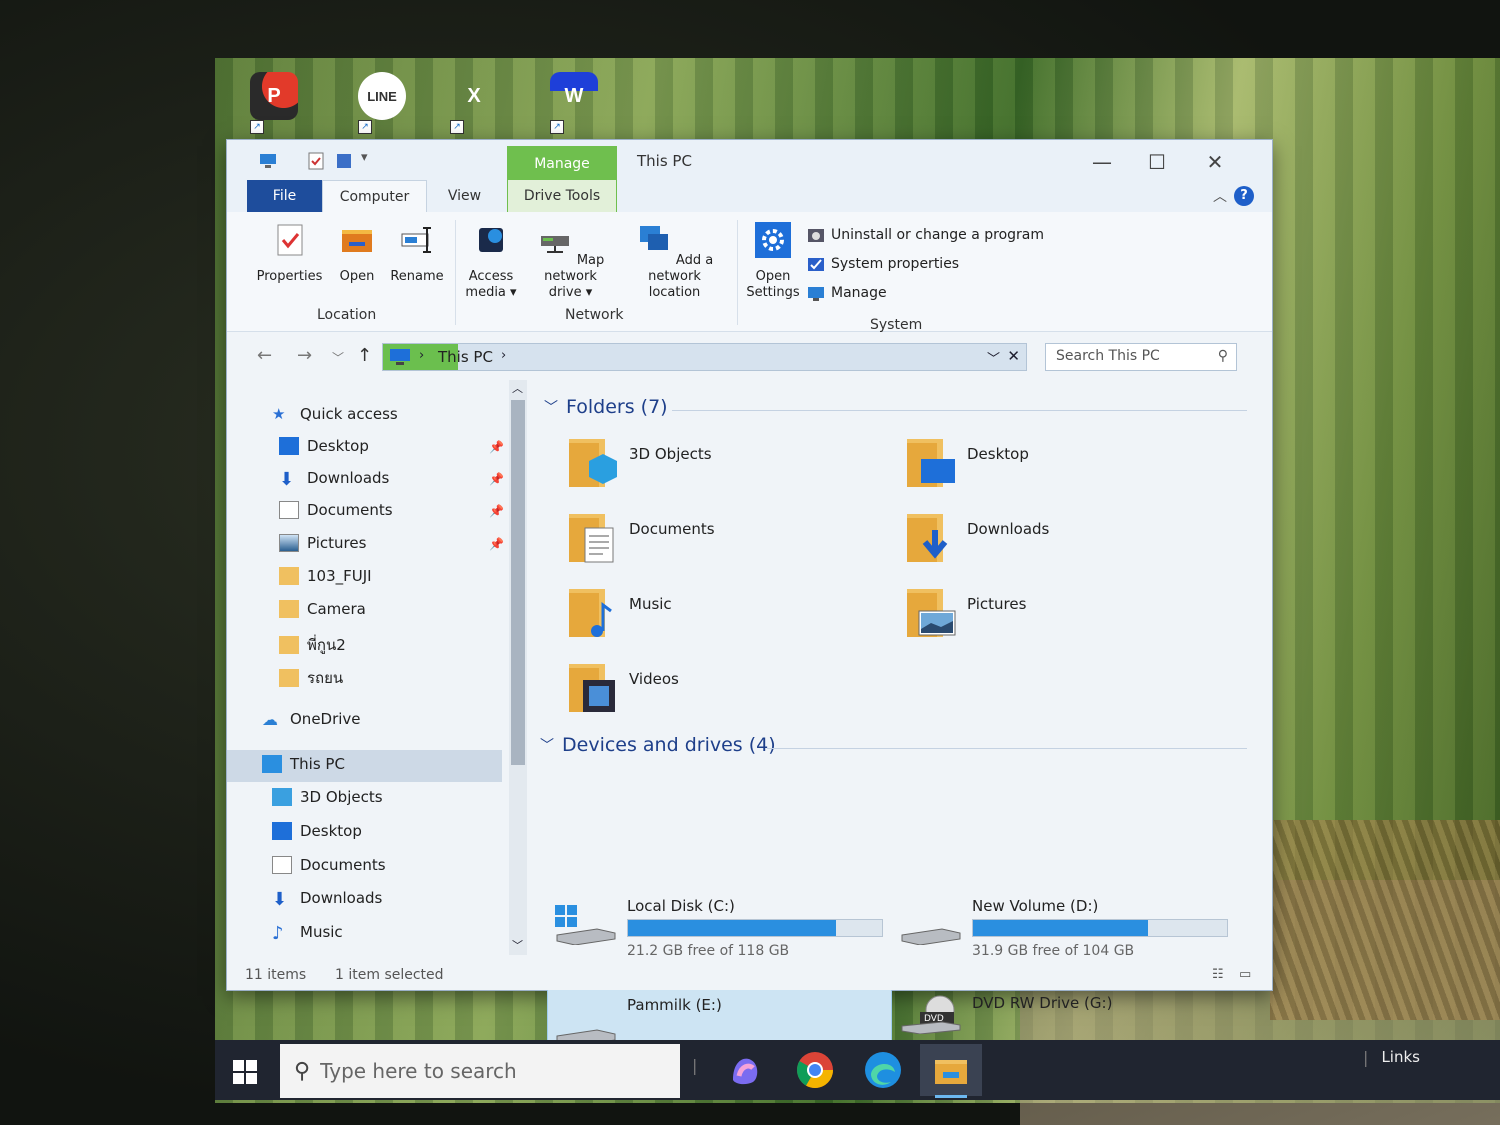  What do you see at coordinates (815, 1070) in the screenshot?
I see `chrome-icon` at bounding box center [815, 1070].